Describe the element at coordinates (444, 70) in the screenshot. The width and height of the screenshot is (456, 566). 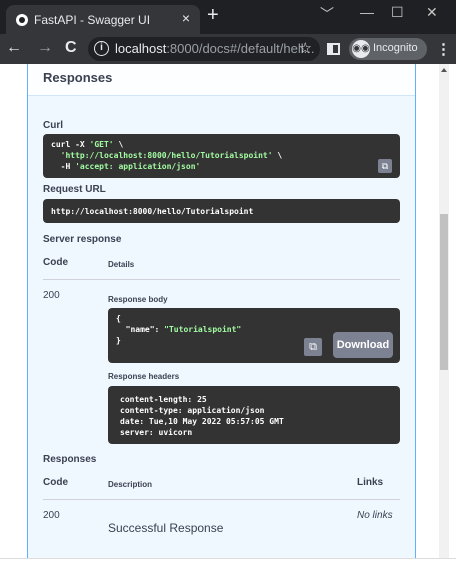
I see `scroll-up-arrow-icon` at that location.